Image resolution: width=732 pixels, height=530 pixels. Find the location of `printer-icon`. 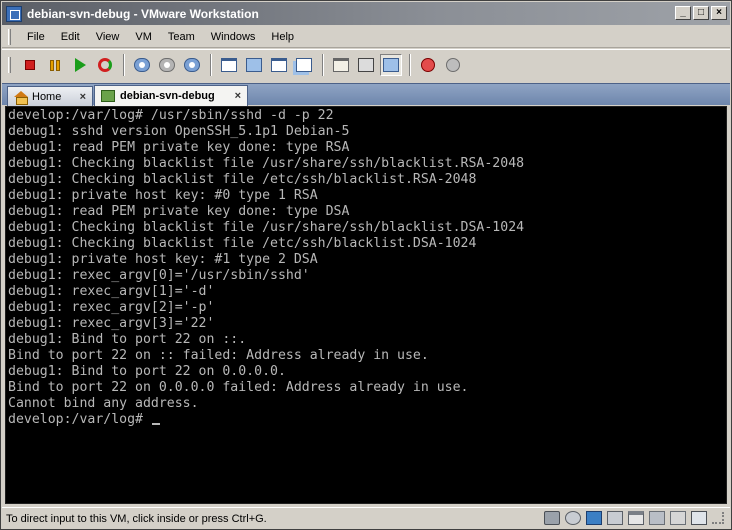

printer-icon is located at coordinates (636, 518).